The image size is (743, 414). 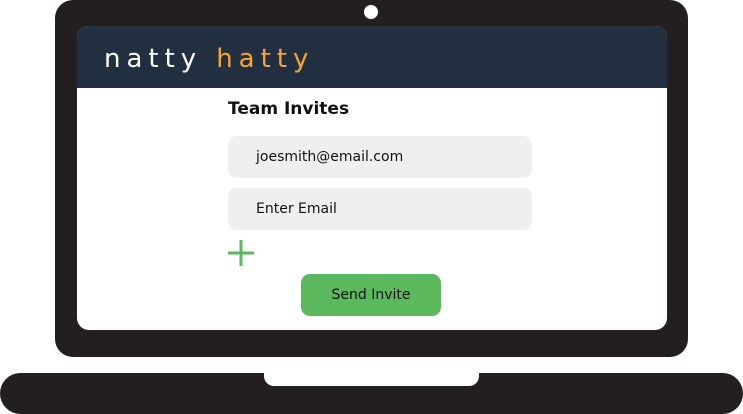 What do you see at coordinates (371, 295) in the screenshot?
I see `send-invite-button: Send Invite` at bounding box center [371, 295].